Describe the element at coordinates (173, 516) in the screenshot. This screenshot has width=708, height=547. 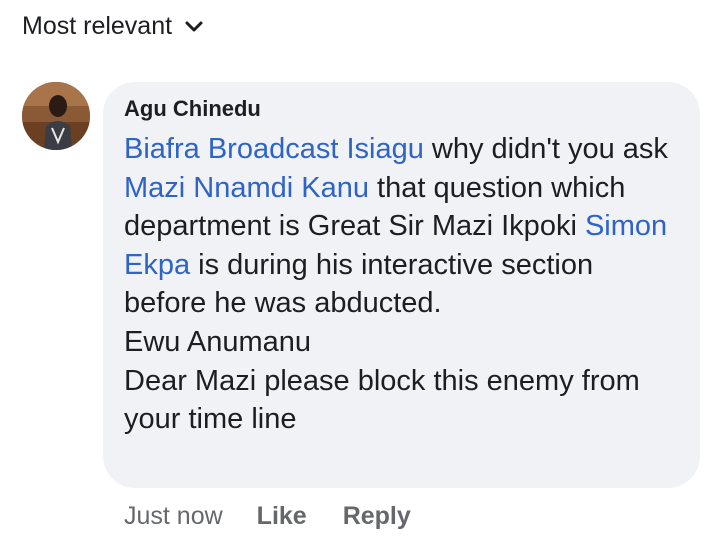
I see `comment-timestamp: Just now` at that location.